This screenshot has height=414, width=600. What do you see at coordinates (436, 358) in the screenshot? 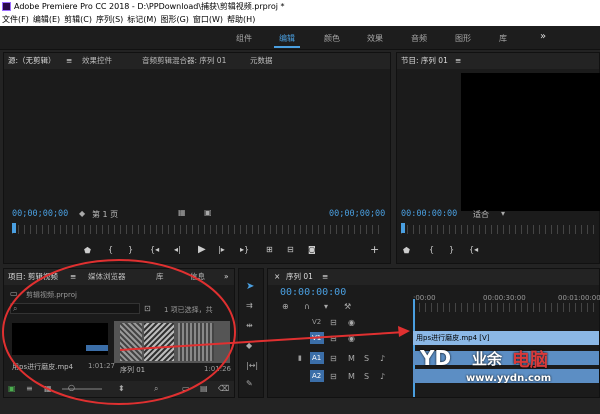
I see `watermark-logo-icon: YD` at bounding box center [436, 358].